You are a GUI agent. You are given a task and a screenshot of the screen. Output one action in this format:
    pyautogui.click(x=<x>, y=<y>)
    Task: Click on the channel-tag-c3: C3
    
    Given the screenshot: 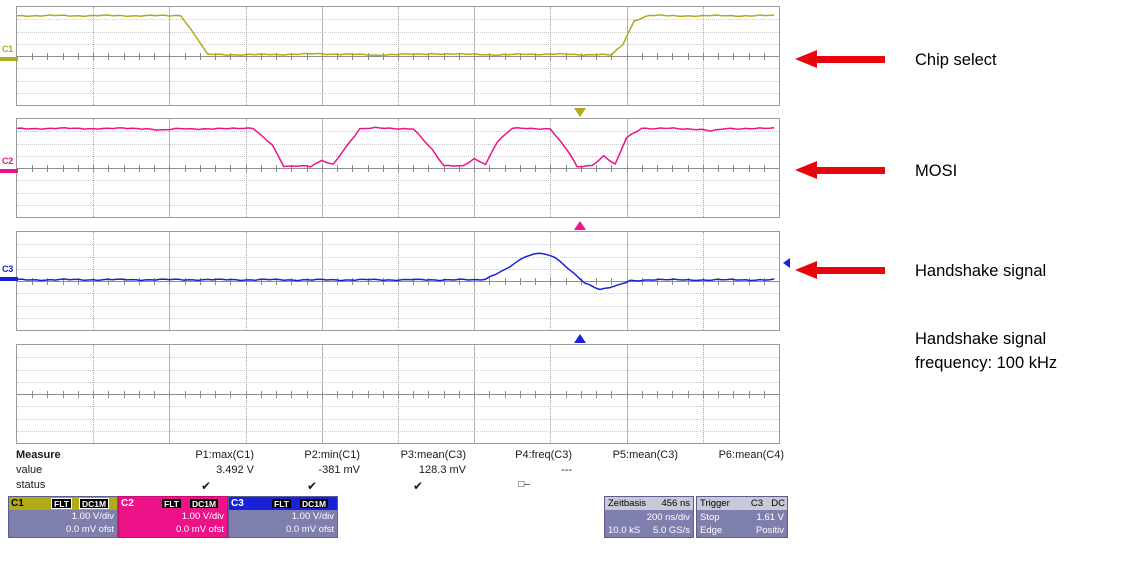 What is the action you would take?
    pyautogui.click(x=7, y=269)
    